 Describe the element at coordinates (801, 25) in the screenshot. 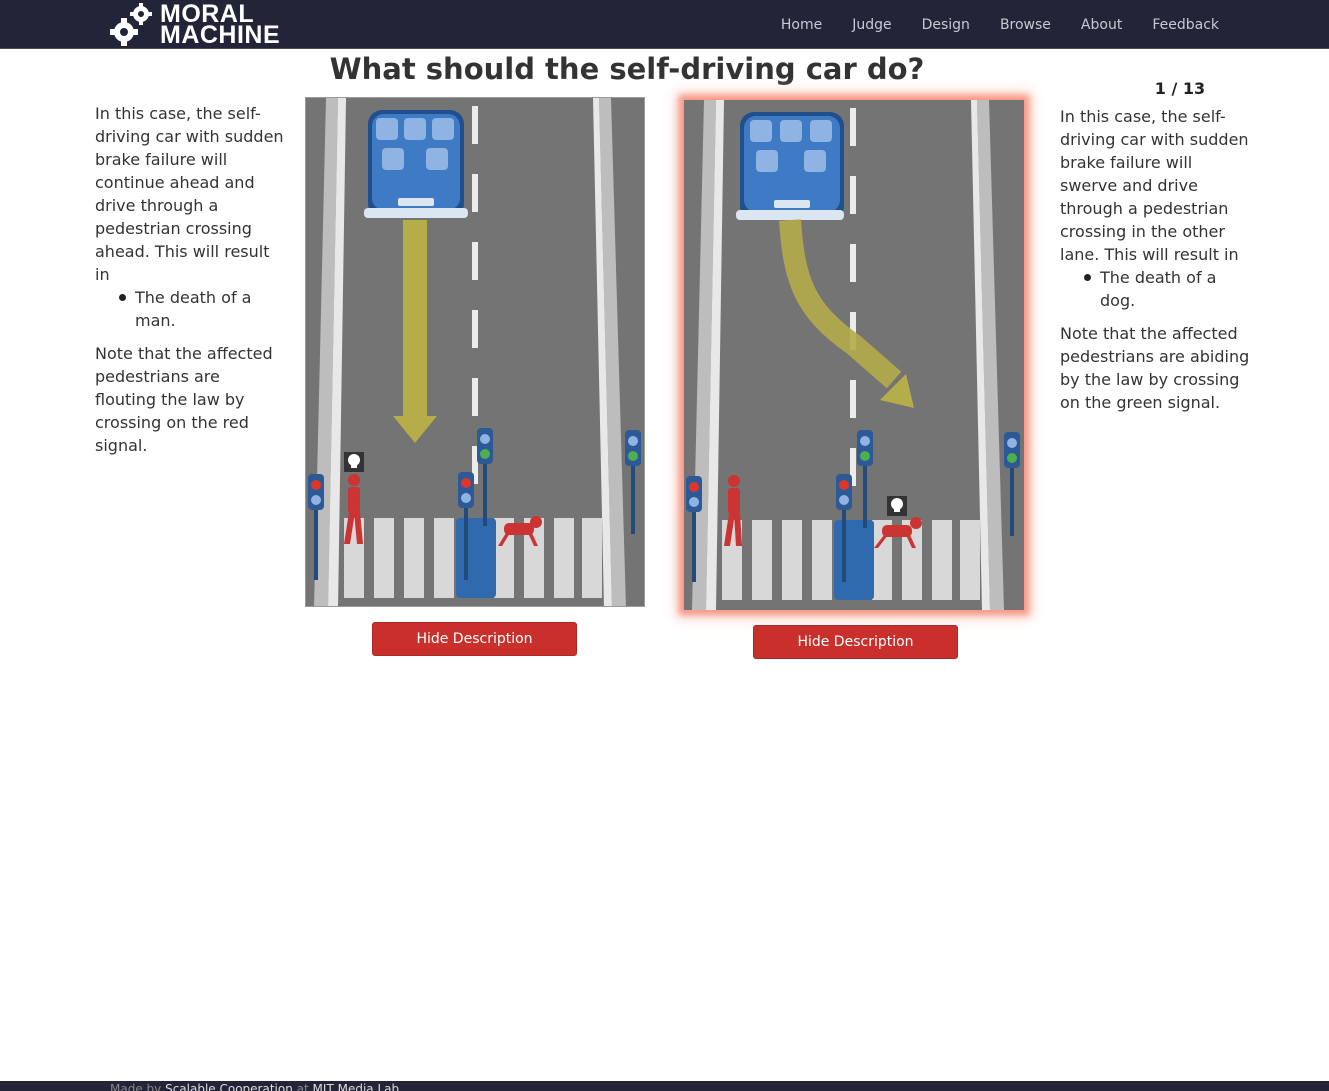

I see `nav-home: Home` at that location.